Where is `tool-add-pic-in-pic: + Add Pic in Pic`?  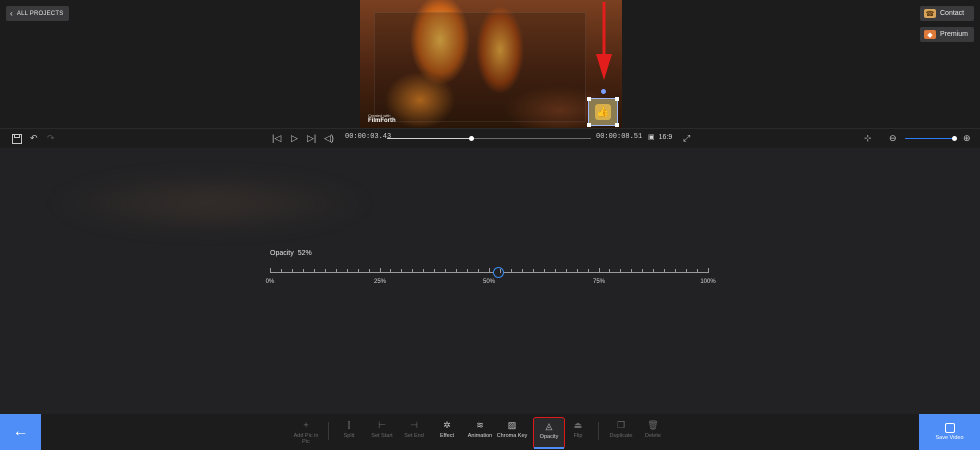 tool-add-pic-in-pic: + Add Pic in Pic is located at coordinates (306, 432).